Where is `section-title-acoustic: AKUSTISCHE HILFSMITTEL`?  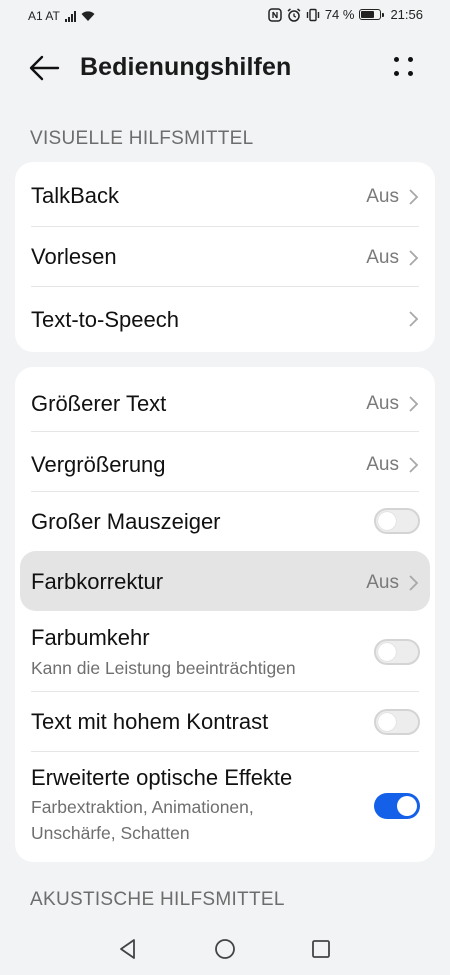 section-title-acoustic: AKUSTISCHE HILFSMITTEL is located at coordinates (157, 899).